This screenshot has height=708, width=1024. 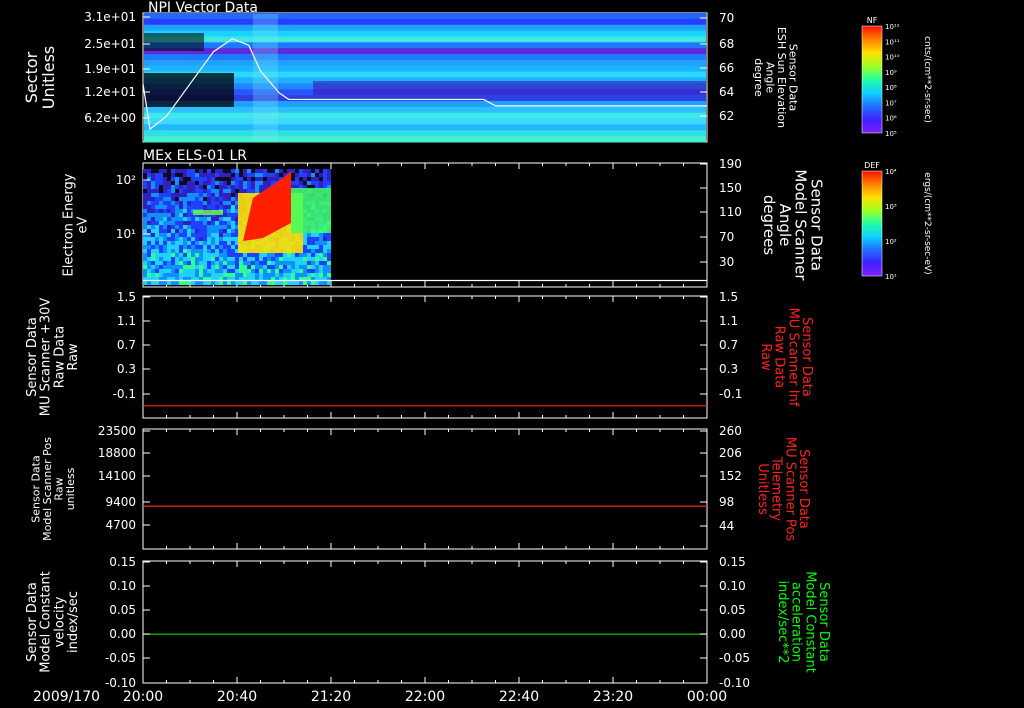 What do you see at coordinates (126, 297) in the screenshot?
I see `panel-3-ytick-label: 1.5` at bounding box center [126, 297].